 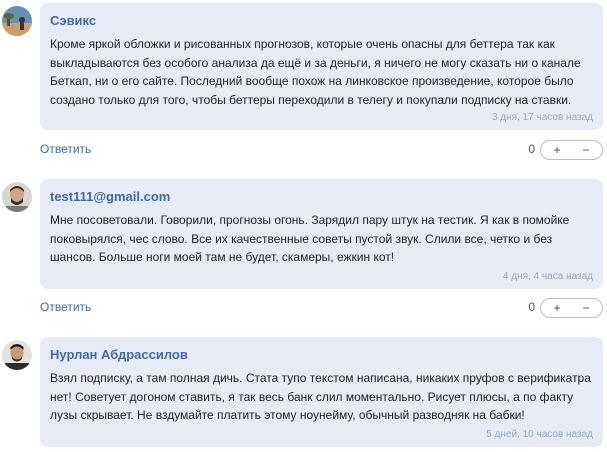 What do you see at coordinates (73, 20) in the screenshot?
I see `comment-author: Сэвикс` at bounding box center [73, 20].